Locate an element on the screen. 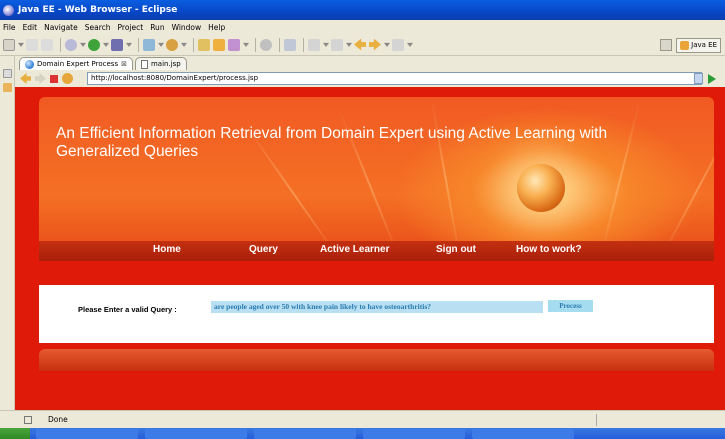  back-arrow-icon is located at coordinates (360, 44).